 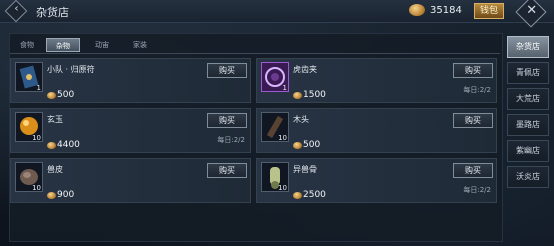 I want to click on jade-orb-icon: 10, so click(x=29, y=127).